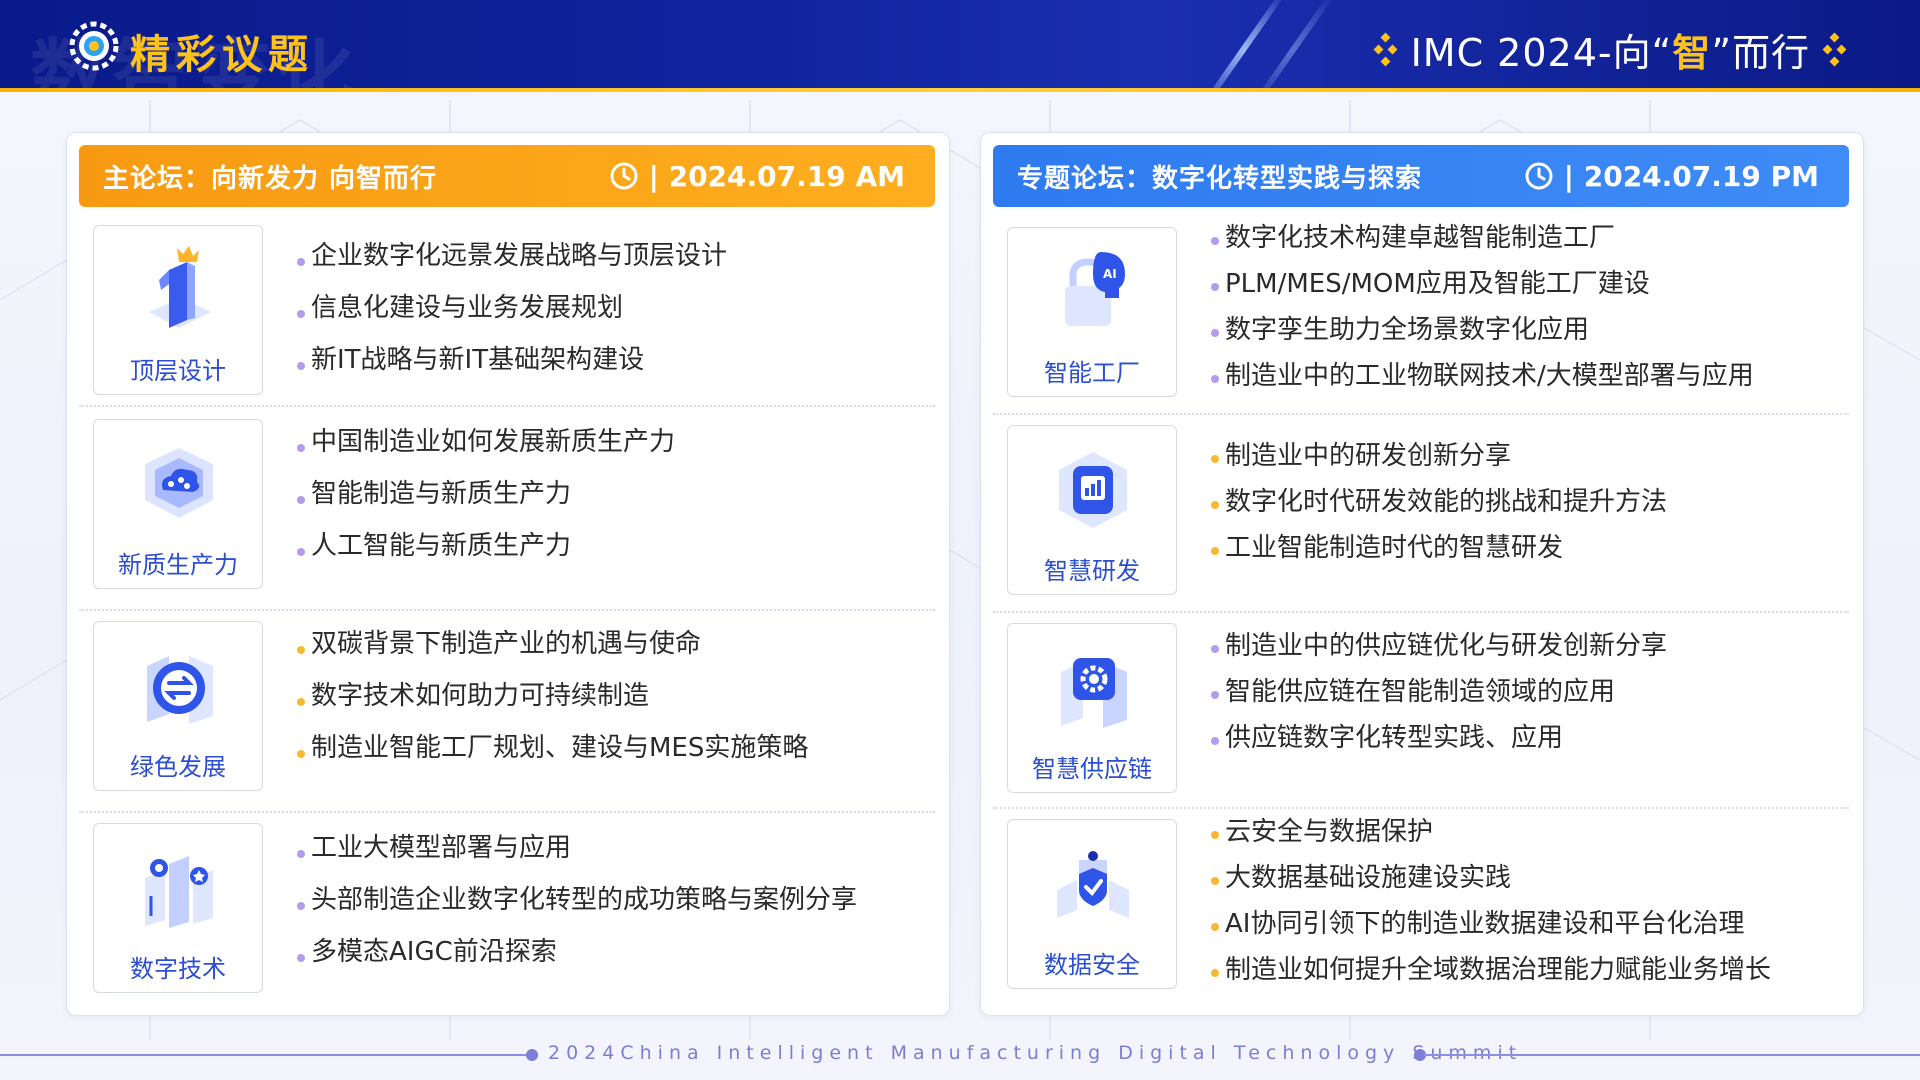 The height and width of the screenshot is (1080, 1920). What do you see at coordinates (776, 176) in the screenshot?
I see `main-forum-time-text: | 2024.07.19 AM` at bounding box center [776, 176].